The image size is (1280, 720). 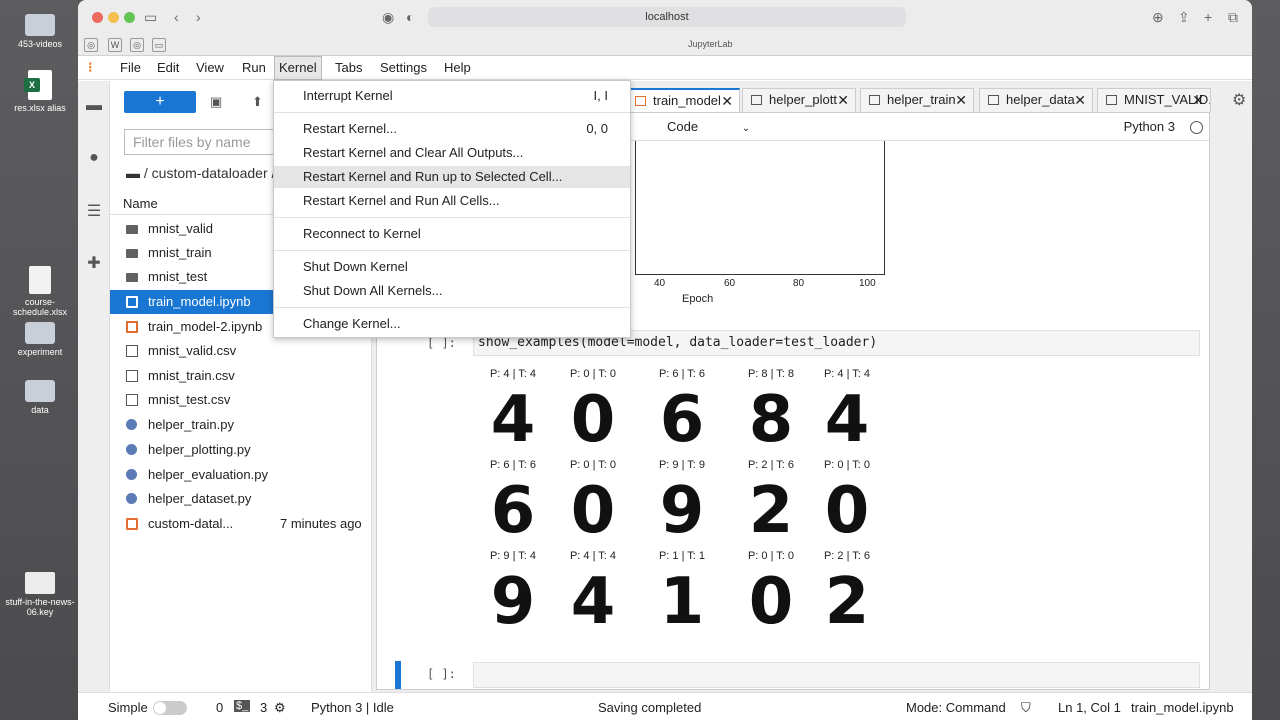 I want to click on excel-file-icon, so click(x=38, y=85).